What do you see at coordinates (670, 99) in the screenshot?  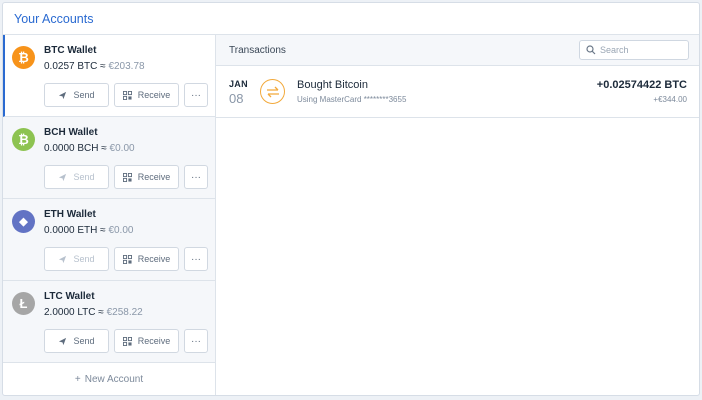 I see `transaction-fiat-amount: +€344.00` at bounding box center [670, 99].